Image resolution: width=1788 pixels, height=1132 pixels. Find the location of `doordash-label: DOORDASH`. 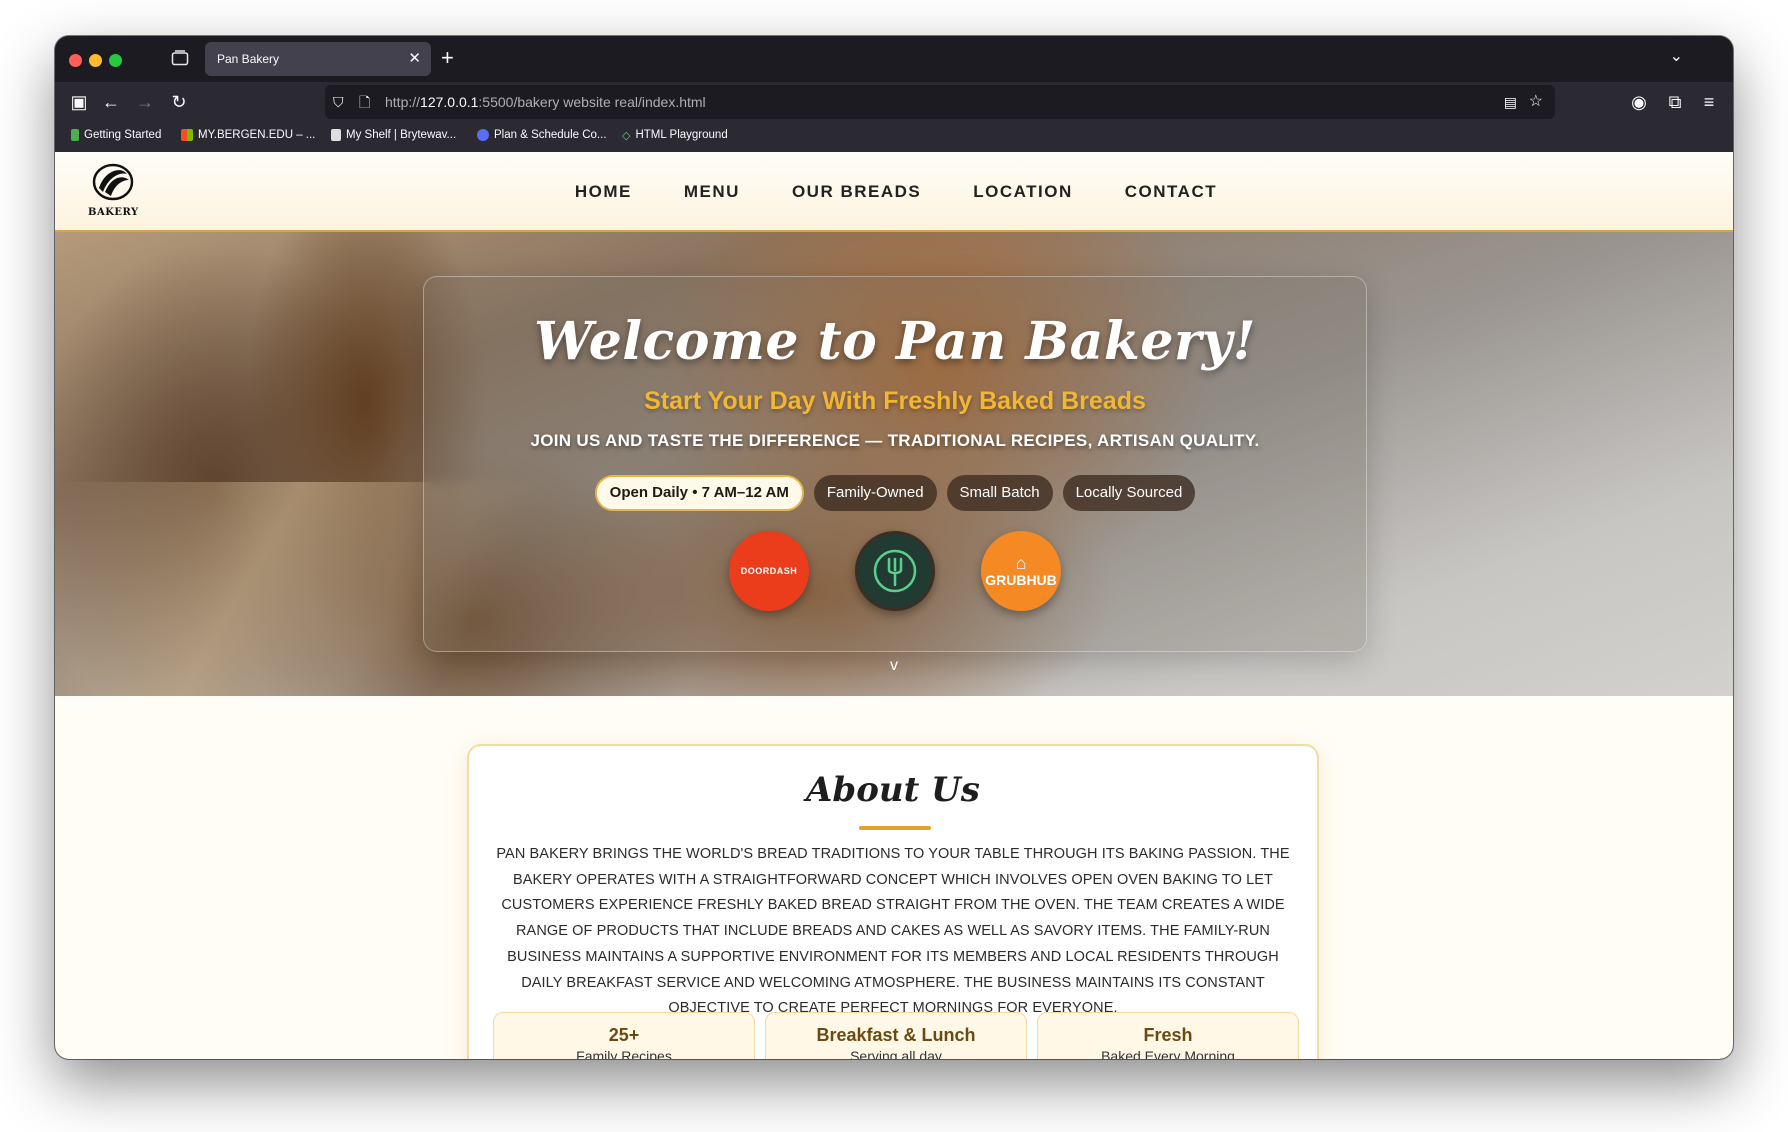

doordash-label: DOORDASH is located at coordinates (769, 571).